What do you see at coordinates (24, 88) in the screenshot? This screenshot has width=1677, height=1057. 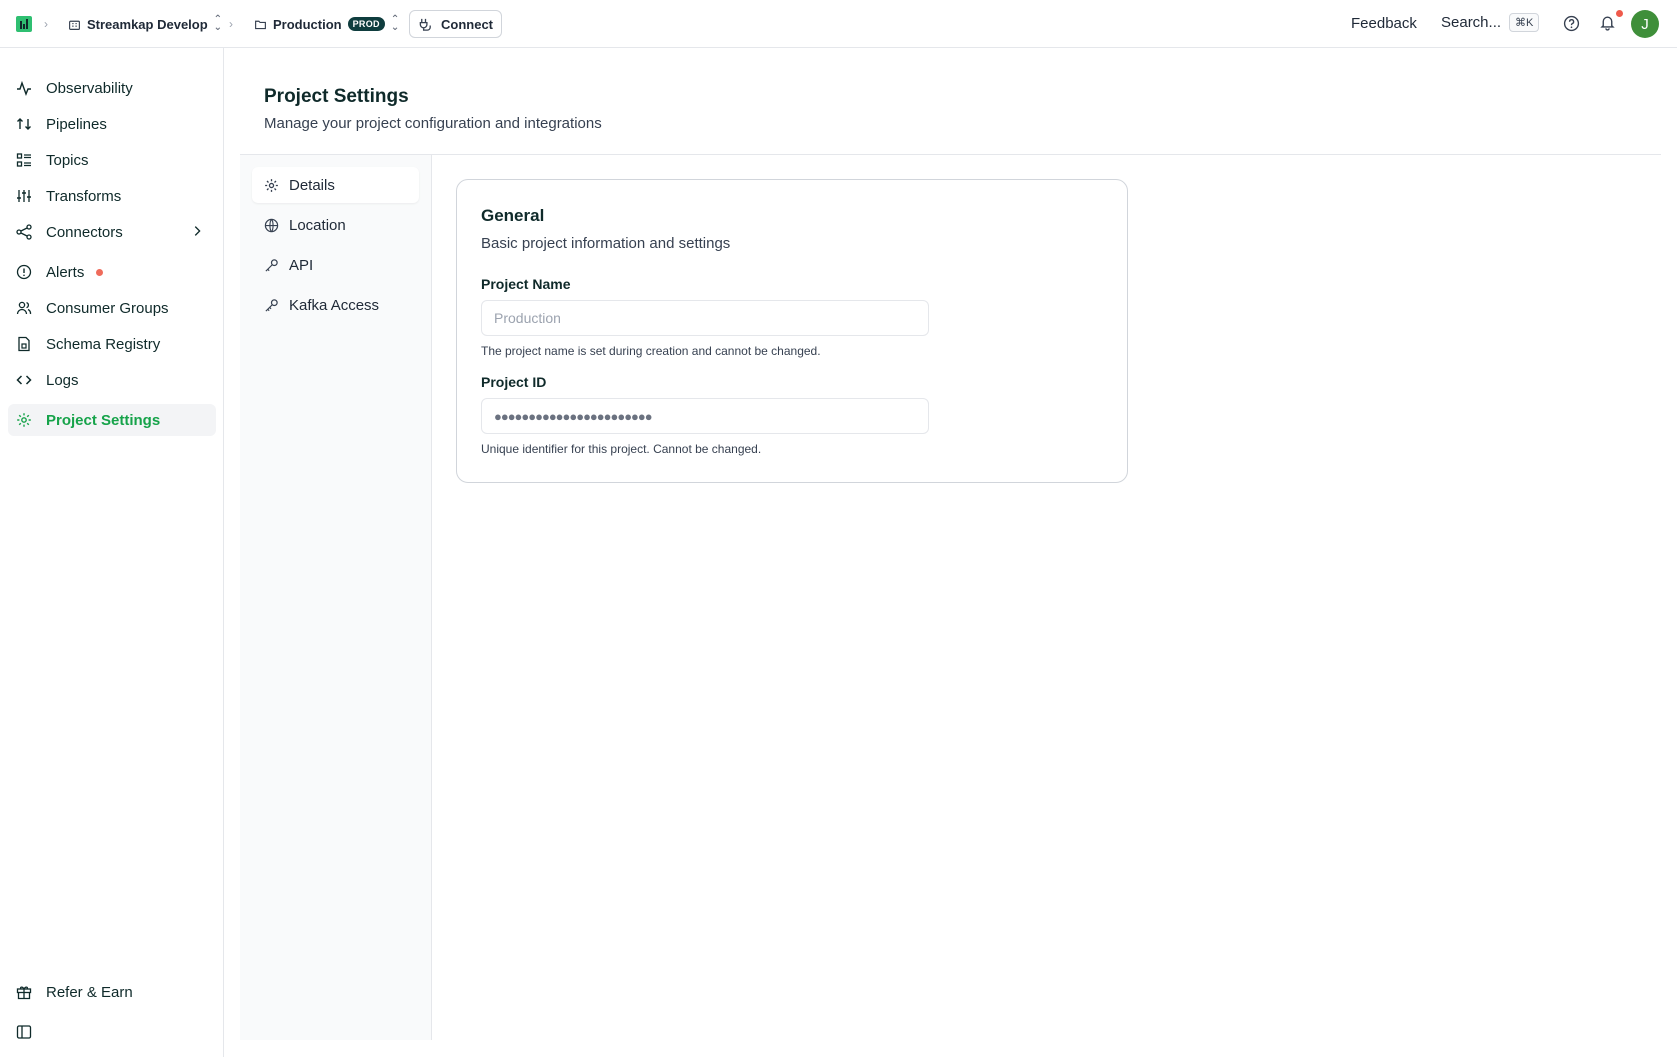 I see `activity-icon` at bounding box center [24, 88].